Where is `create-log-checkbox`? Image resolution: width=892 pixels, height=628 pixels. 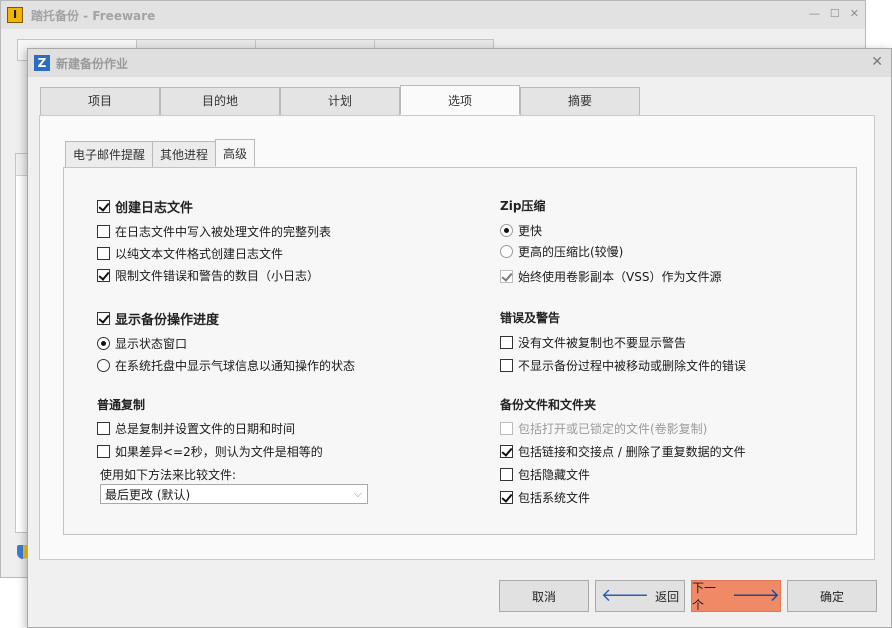 create-log-checkbox is located at coordinates (103, 206).